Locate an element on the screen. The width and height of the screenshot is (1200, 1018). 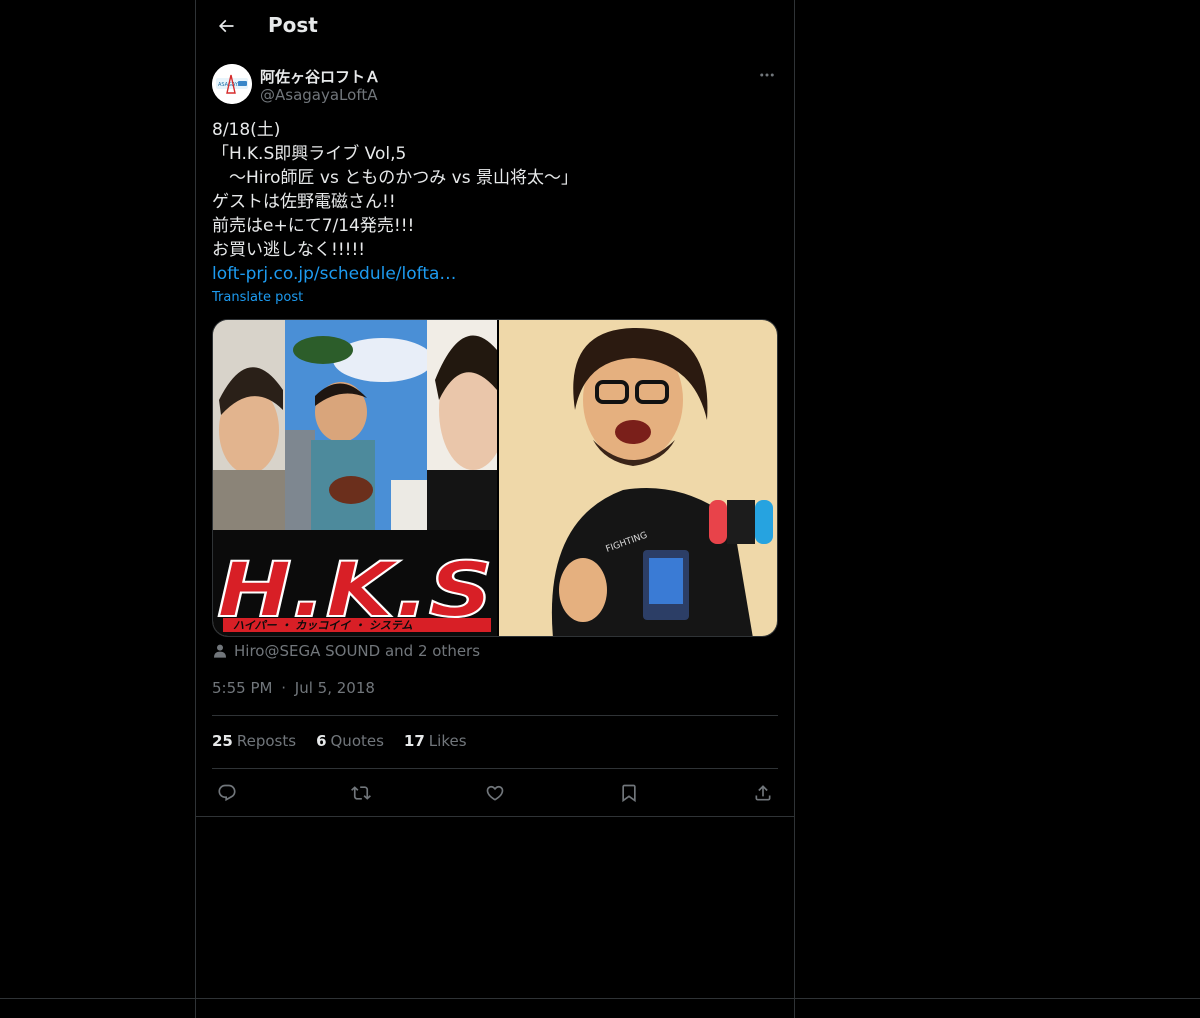
hks-subtitle-text: ハイパー ・ カッコイイ ・ システム is located at coordinates (323, 625).